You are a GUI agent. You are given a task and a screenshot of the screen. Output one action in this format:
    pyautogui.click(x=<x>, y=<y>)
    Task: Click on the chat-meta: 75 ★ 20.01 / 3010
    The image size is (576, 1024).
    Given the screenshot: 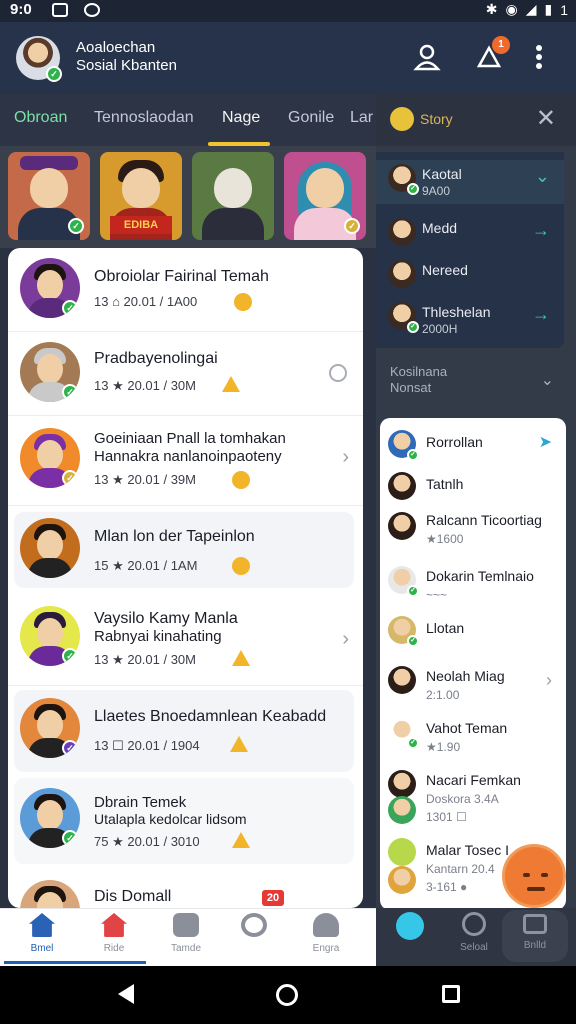 What is the action you would take?
    pyautogui.click(x=147, y=841)
    